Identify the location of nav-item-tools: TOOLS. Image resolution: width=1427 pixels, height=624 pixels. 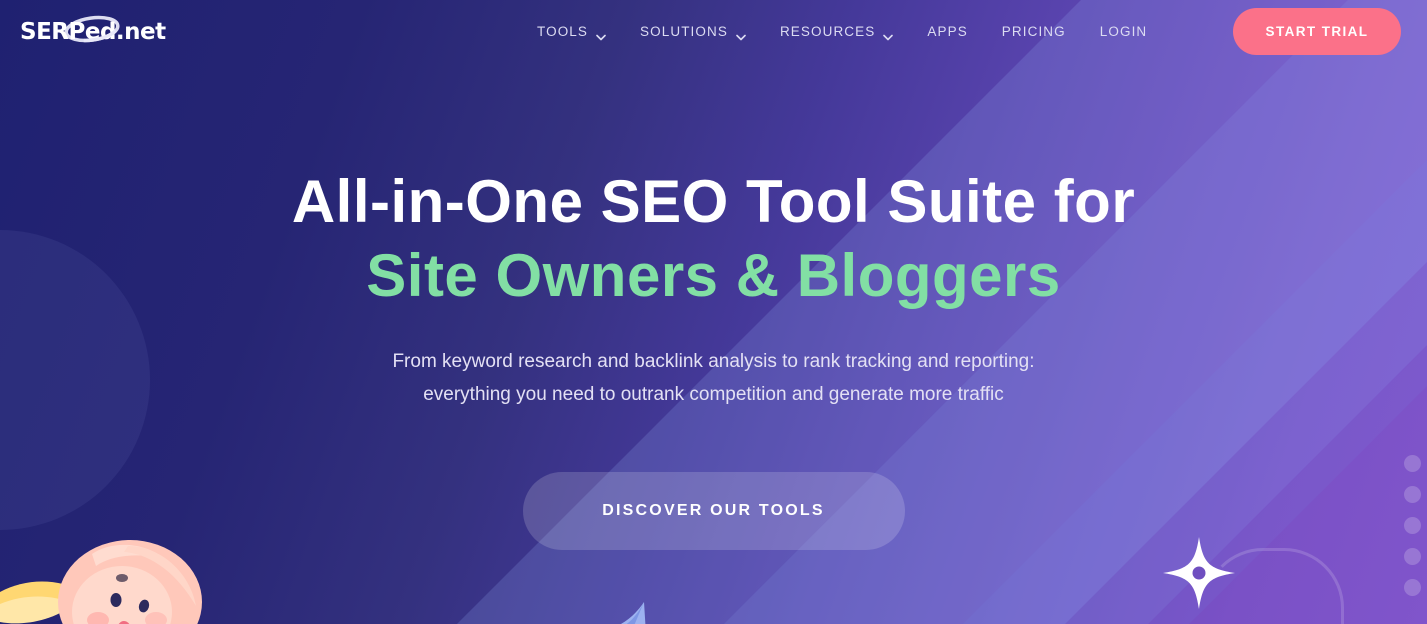
(571, 32).